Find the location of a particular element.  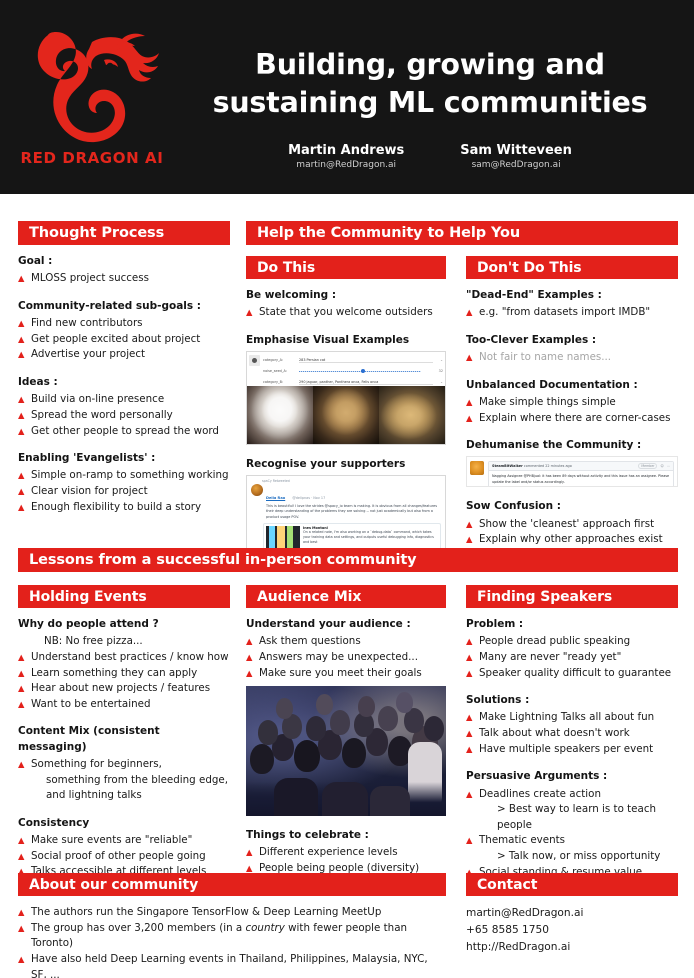

dont-do-this-title: Don't Do This is located at coordinates (572, 267).